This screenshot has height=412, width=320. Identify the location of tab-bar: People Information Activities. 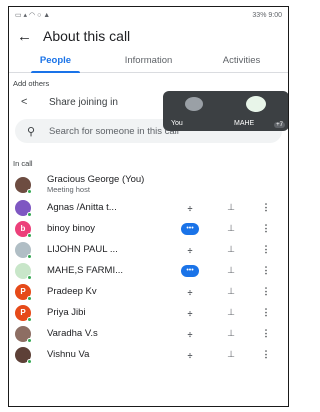
(148, 61).